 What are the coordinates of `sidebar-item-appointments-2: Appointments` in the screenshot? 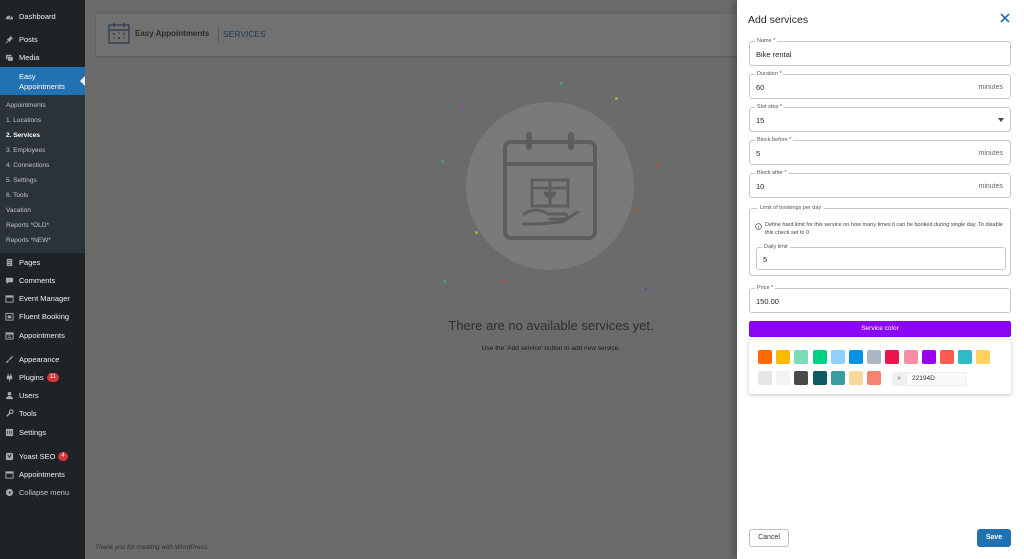 It's located at (42, 474).